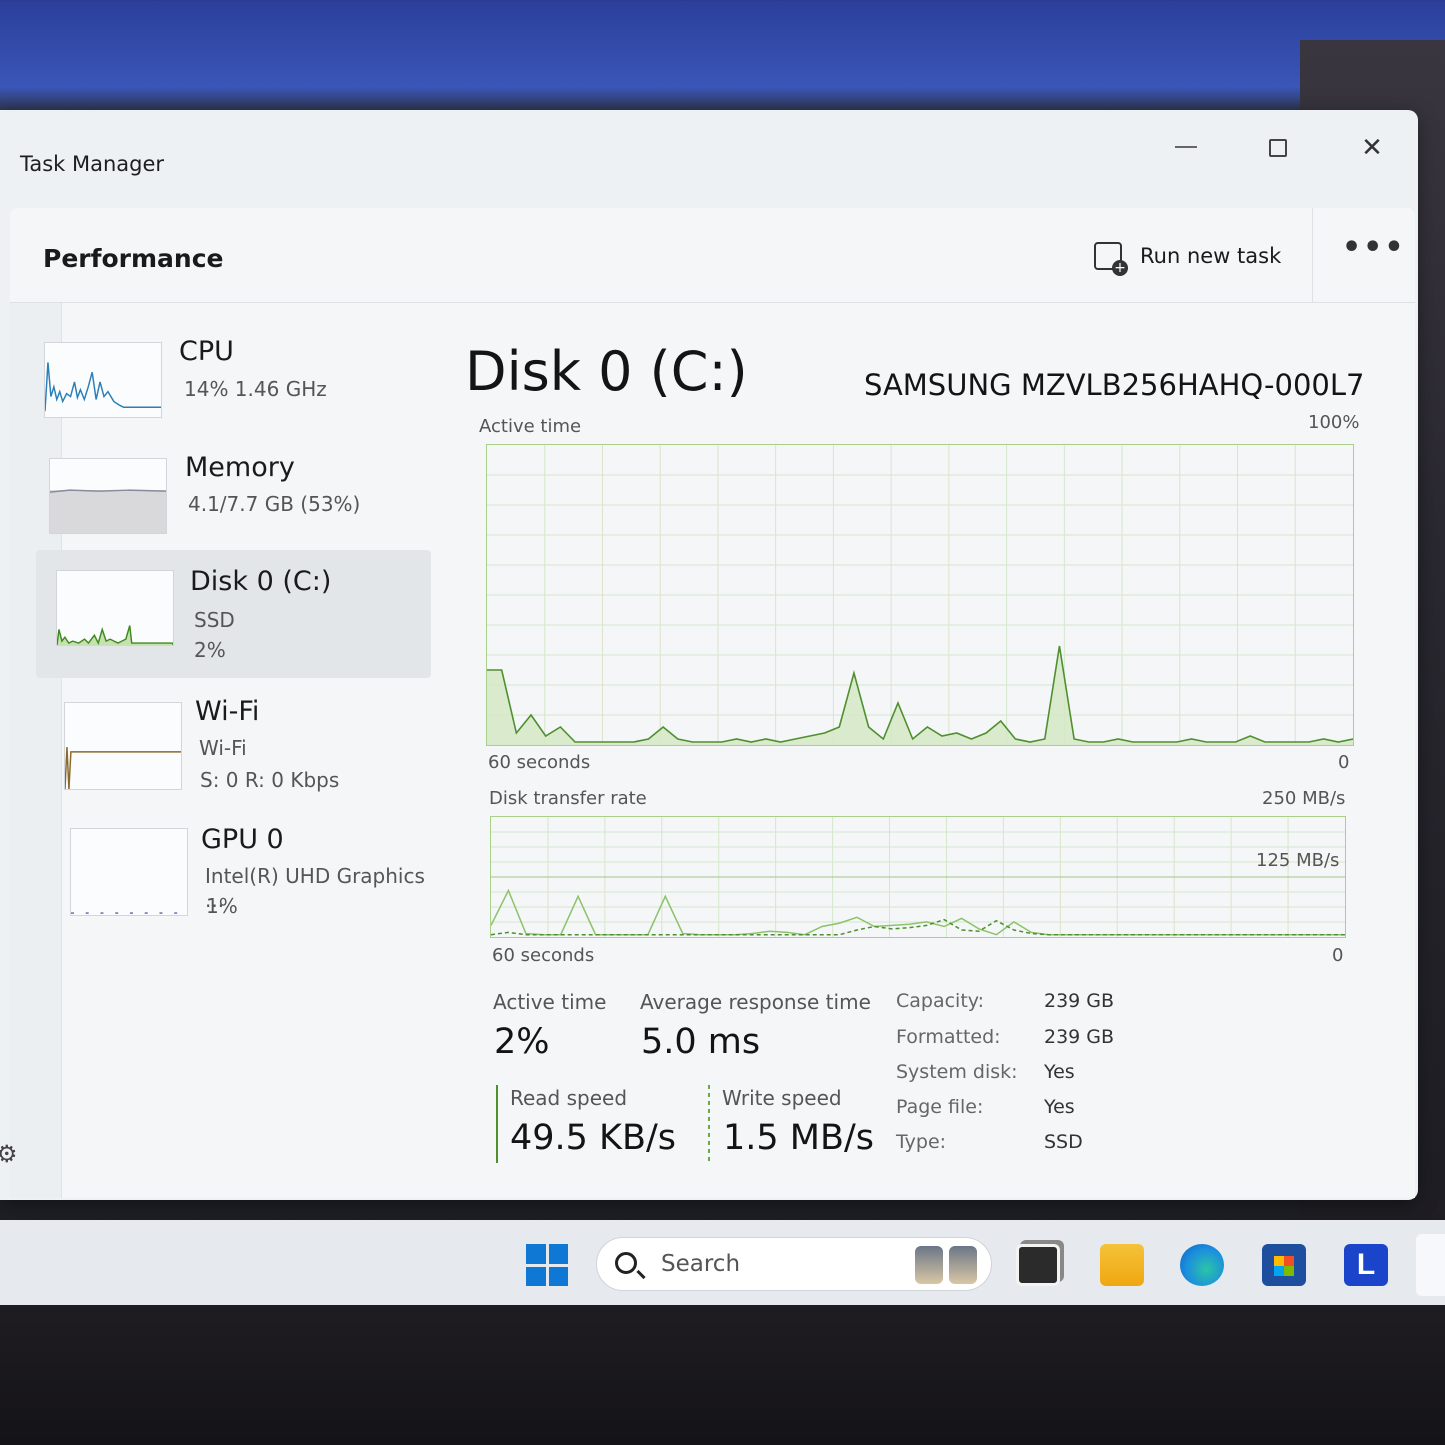 This screenshot has height=1445, width=1445. Describe the element at coordinates (222, 906) in the screenshot. I see `sidebar-item-usage: 1%` at that location.